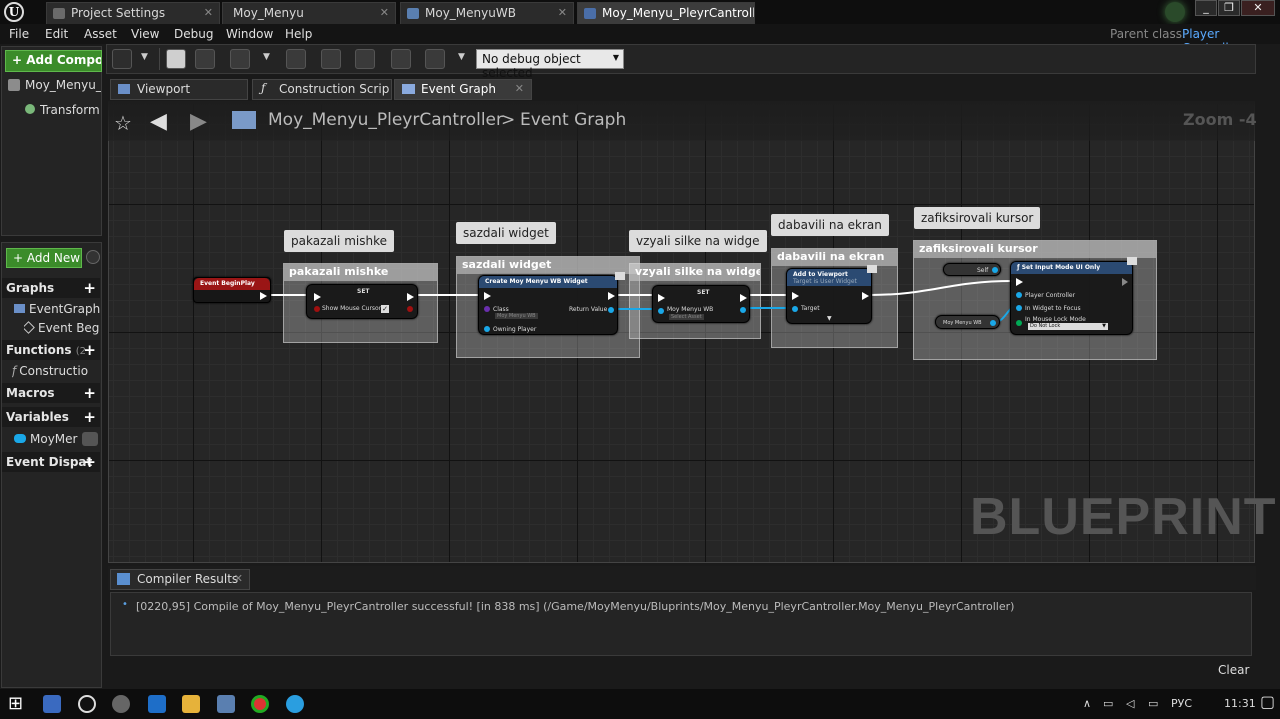 The image size is (1280, 719). I want to click on asset-select: Select Asset, so click(686, 317).